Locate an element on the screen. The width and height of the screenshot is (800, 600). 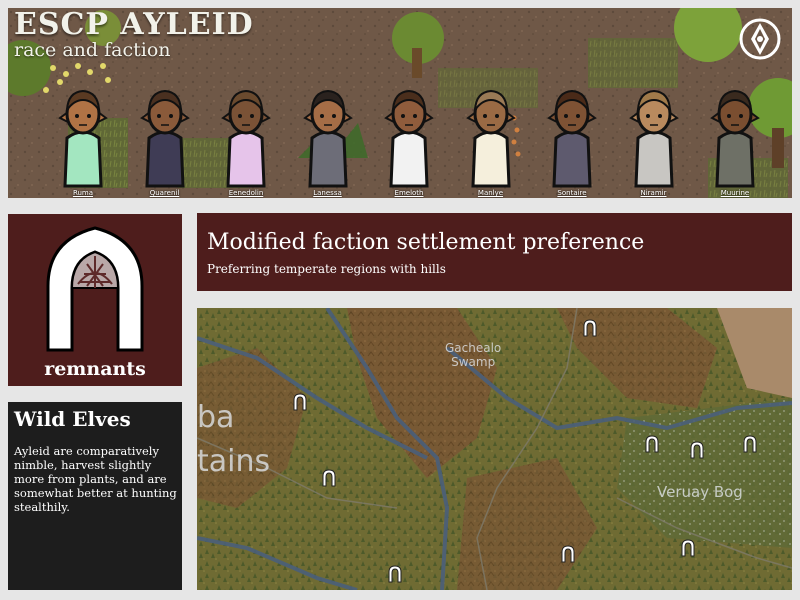
brand-title: ESCP AYLEID race and faction is located at coordinates (134, 35).